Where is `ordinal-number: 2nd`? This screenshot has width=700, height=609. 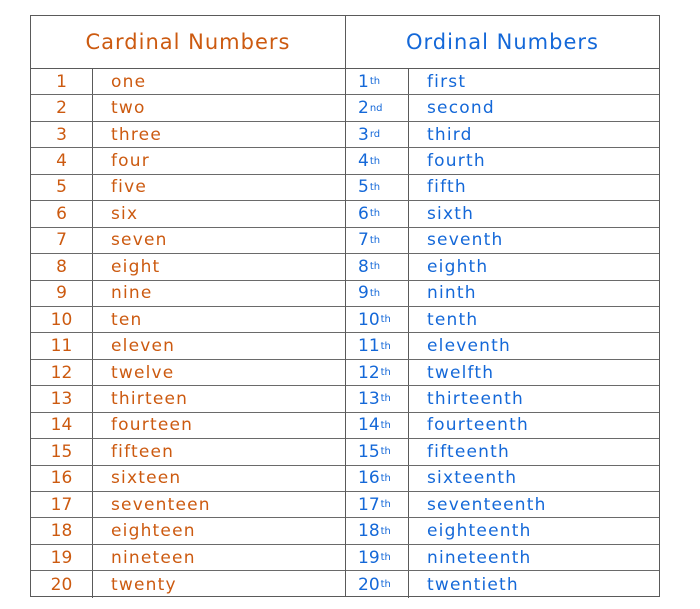
ordinal-number: 2nd is located at coordinates (377, 108).